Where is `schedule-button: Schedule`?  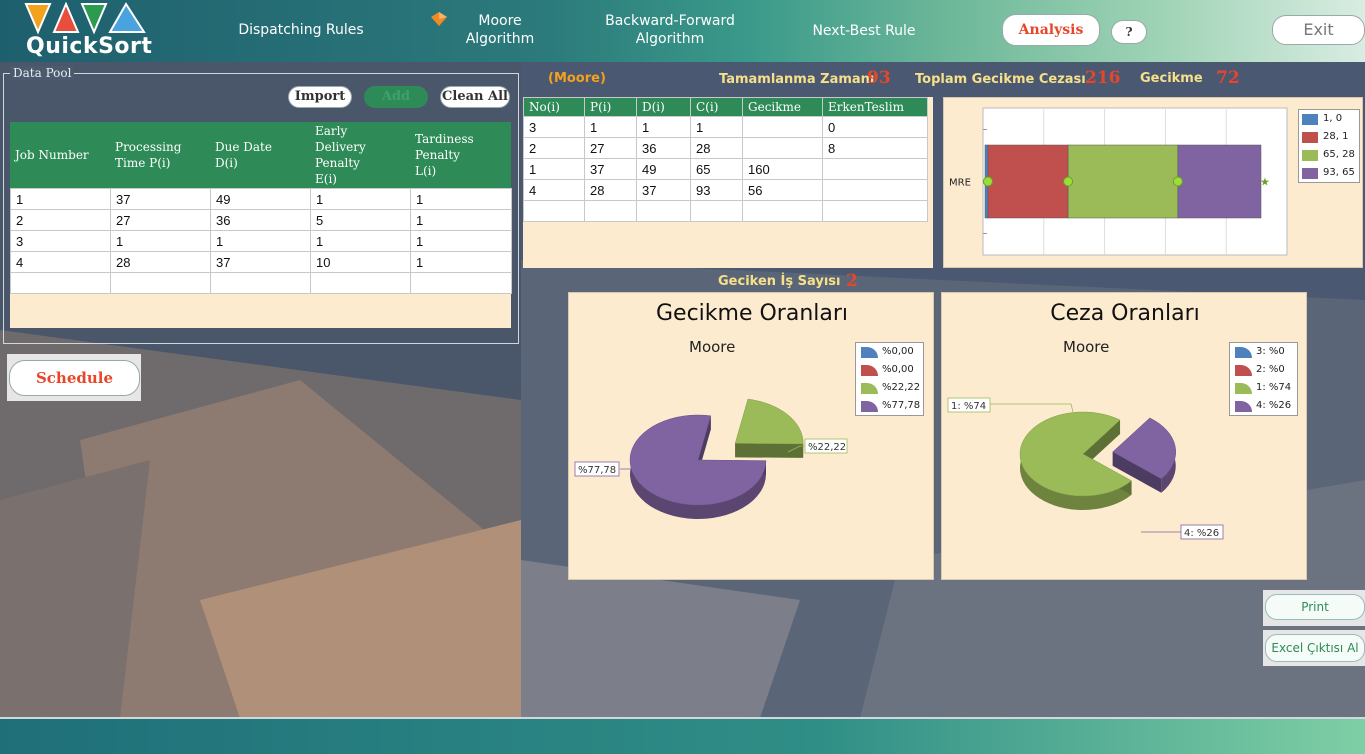
schedule-button: Schedule is located at coordinates (74, 378).